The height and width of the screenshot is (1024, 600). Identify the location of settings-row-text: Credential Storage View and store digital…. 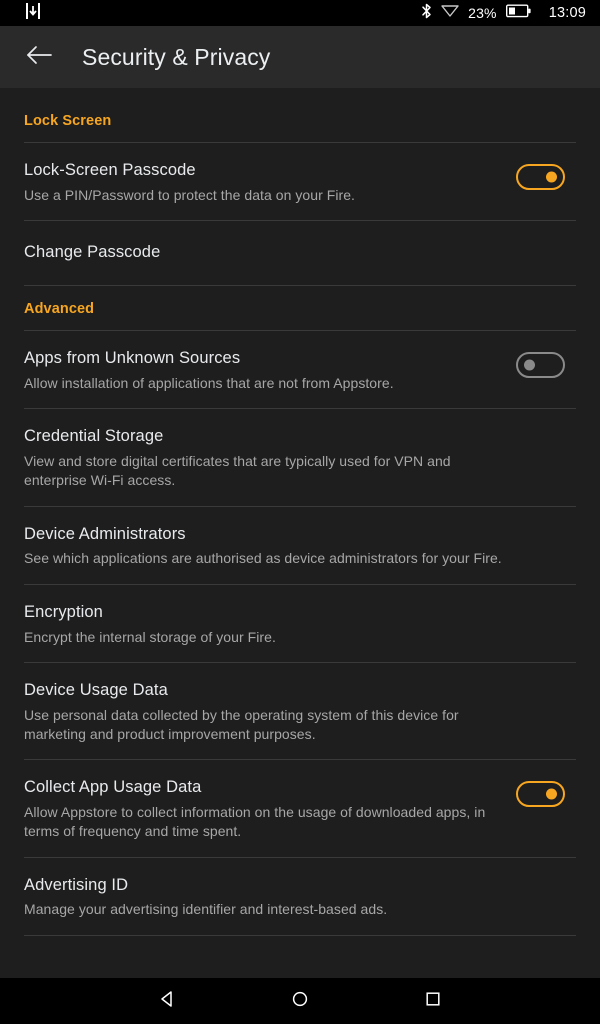
(270, 457).